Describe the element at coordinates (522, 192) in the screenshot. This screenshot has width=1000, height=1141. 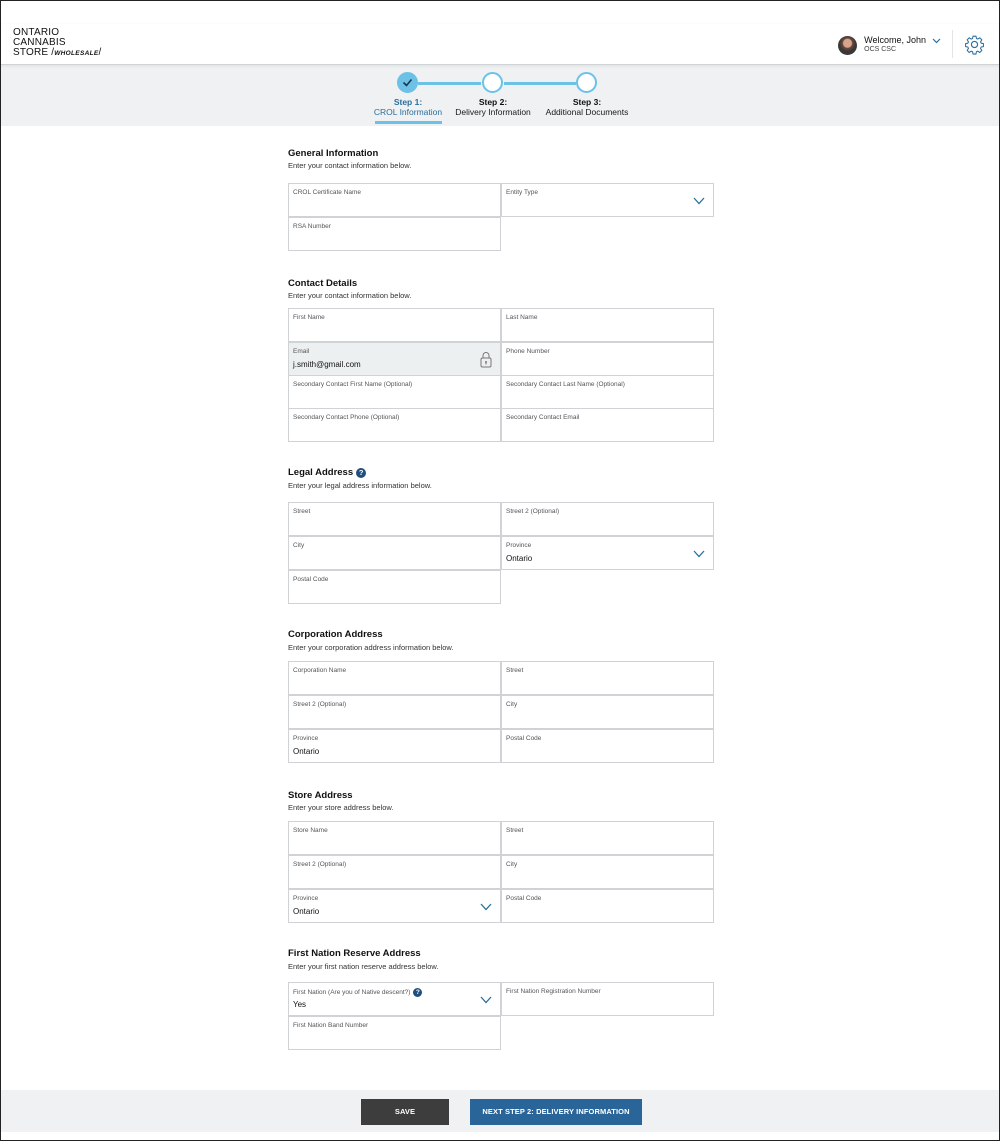
I see `field-label: Entity Type` at that location.